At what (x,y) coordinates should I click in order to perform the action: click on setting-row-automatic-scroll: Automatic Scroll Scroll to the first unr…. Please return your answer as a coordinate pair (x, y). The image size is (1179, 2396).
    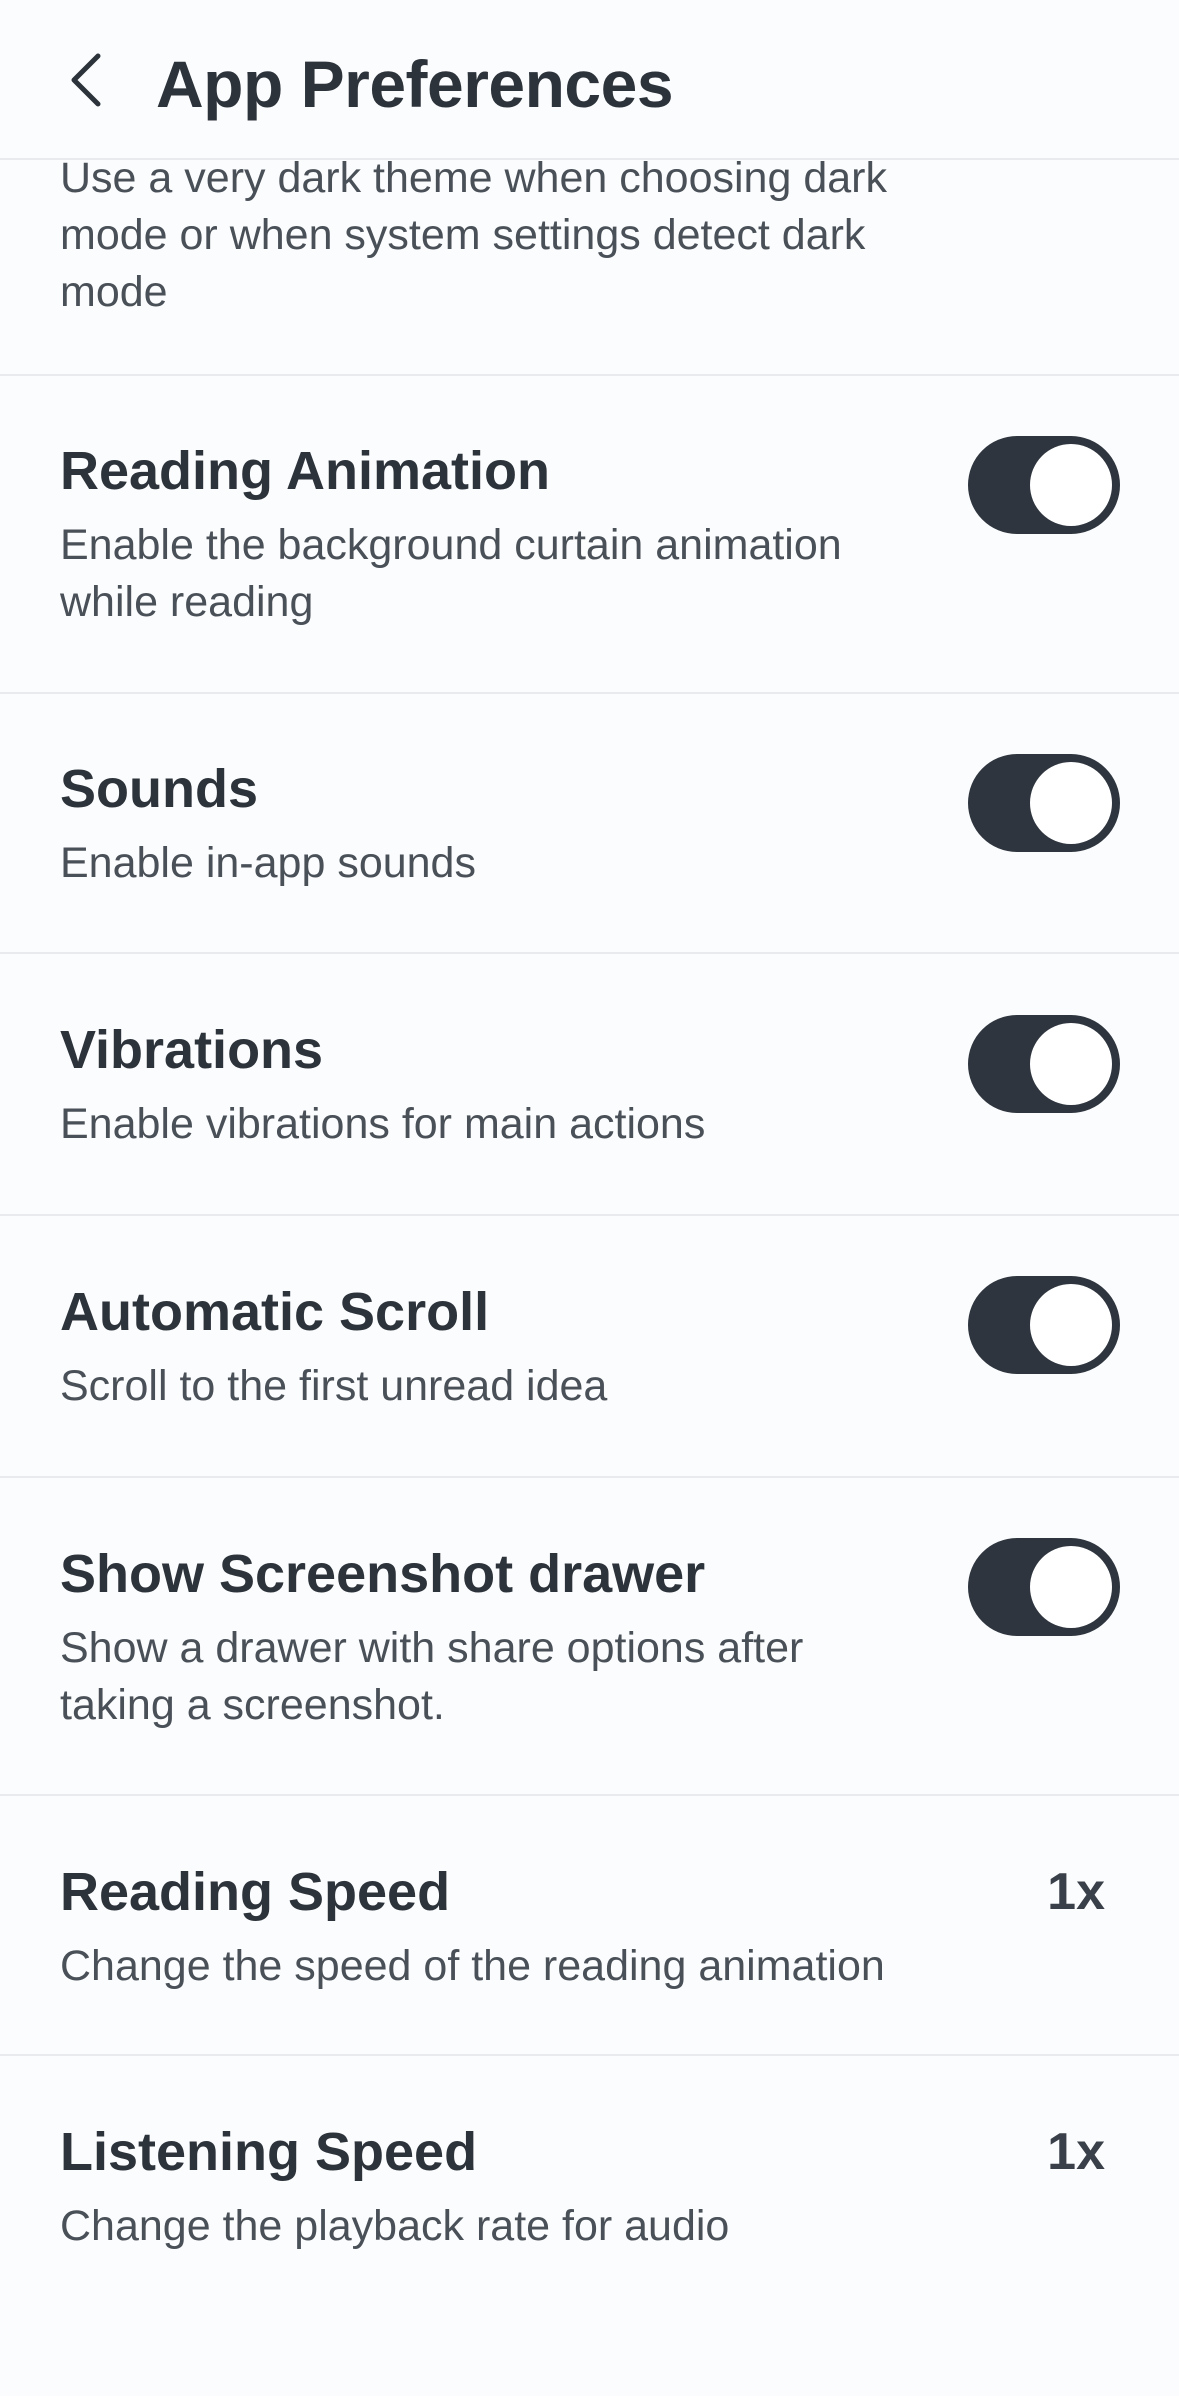
    Looking at the image, I should click on (589, 1346).